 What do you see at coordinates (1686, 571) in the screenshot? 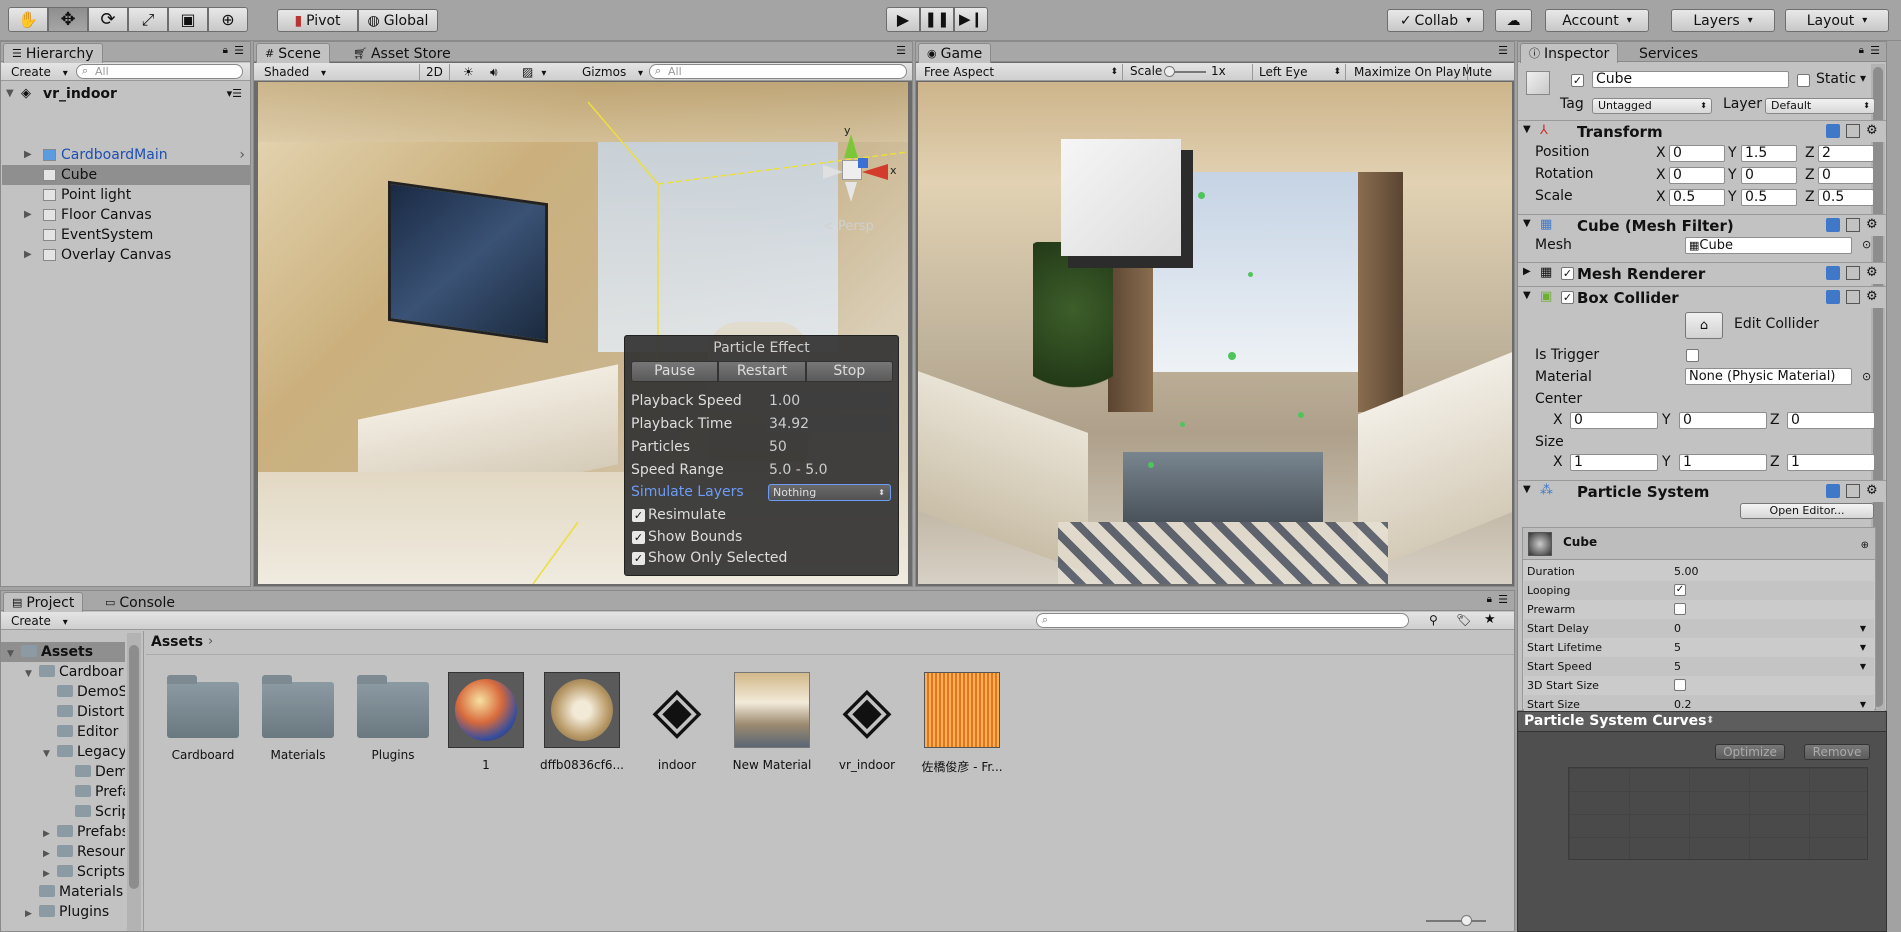
I see `particle-property-value: 5.00` at bounding box center [1686, 571].